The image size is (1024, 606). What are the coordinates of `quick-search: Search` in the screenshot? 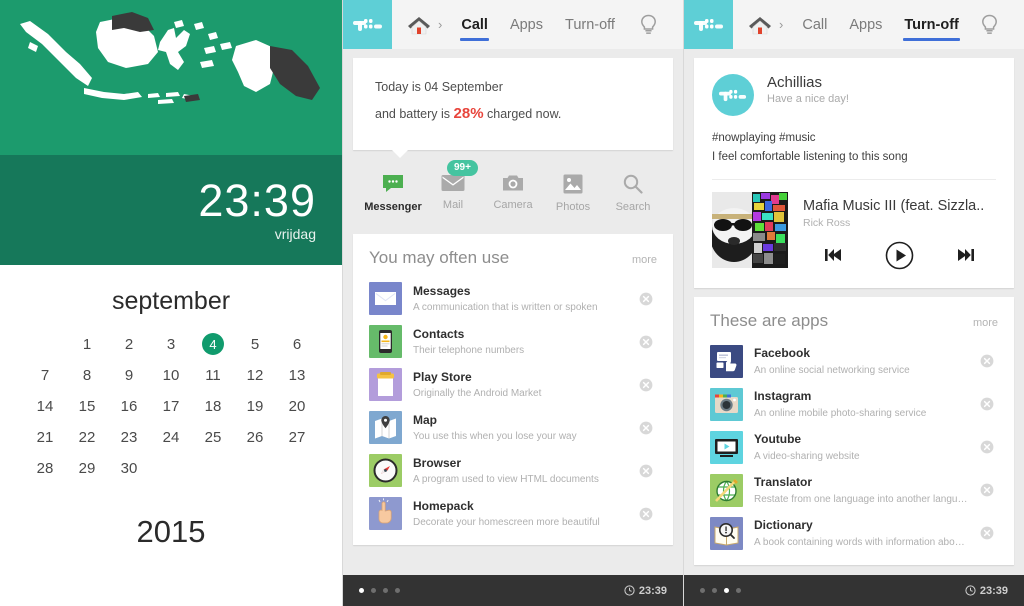 It's located at (633, 193).